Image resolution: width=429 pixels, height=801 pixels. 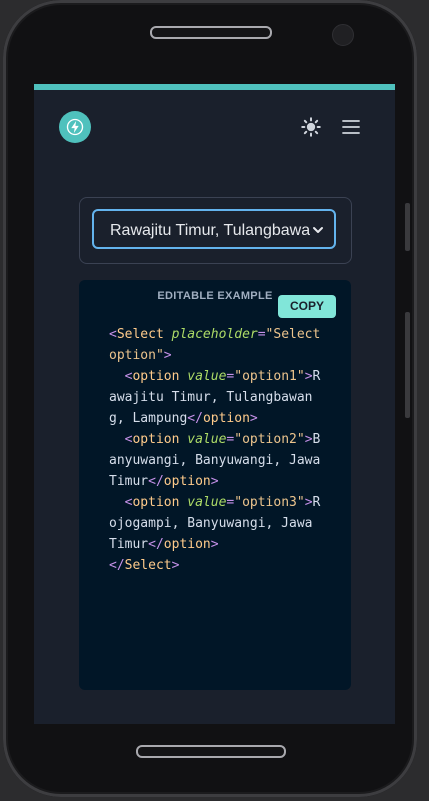 I want to click on theme-toggle-button, so click(x=311, y=127).